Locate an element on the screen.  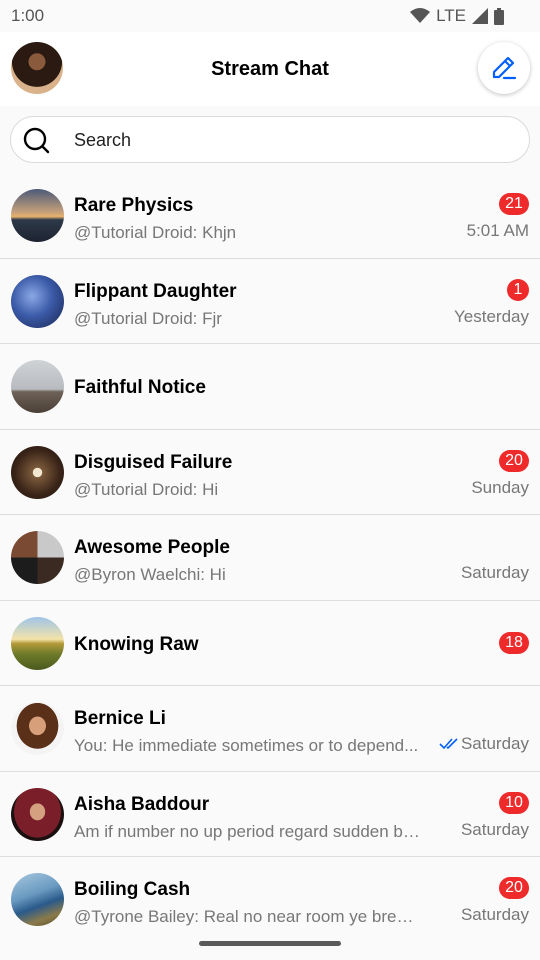
unread-badge: 1 is located at coordinates (518, 289).